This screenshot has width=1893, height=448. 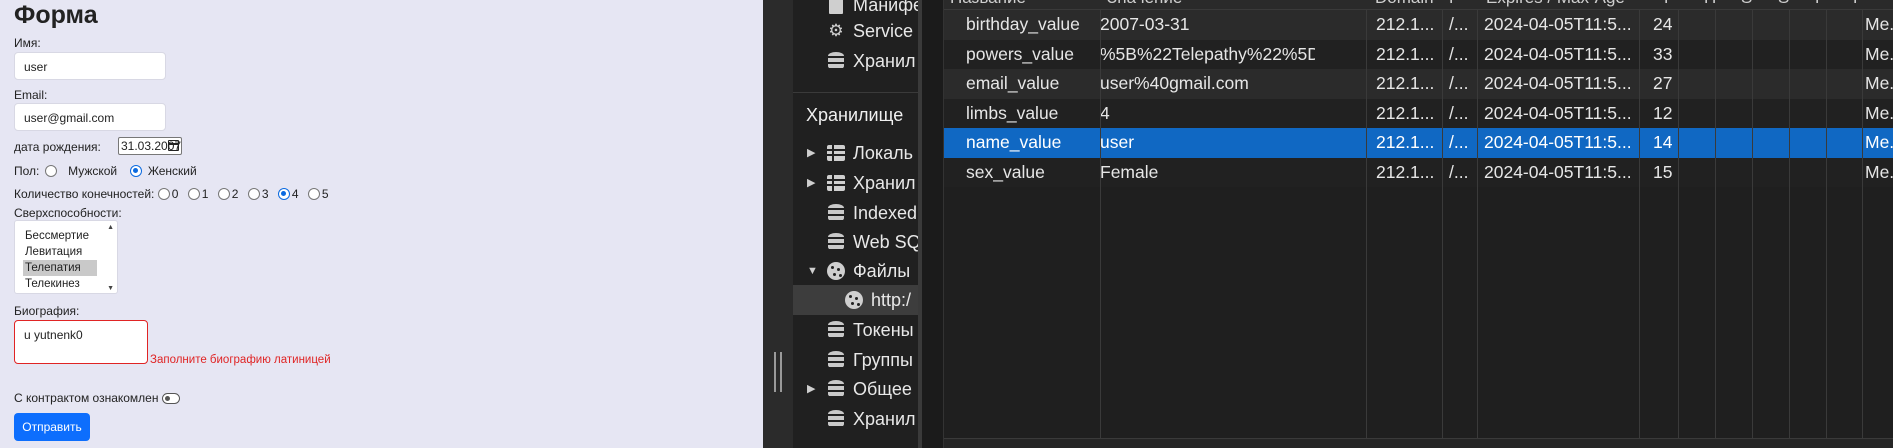 What do you see at coordinates (1014, 142) in the screenshot?
I see `cell-name: name_value` at bounding box center [1014, 142].